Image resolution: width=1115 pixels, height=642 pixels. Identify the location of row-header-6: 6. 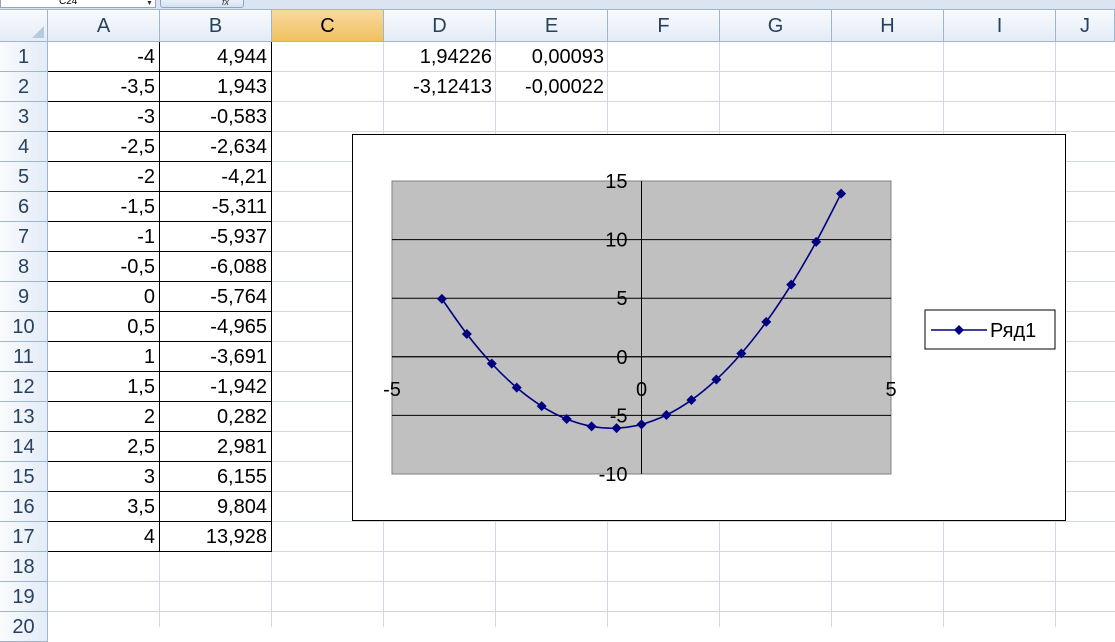
(24, 207).